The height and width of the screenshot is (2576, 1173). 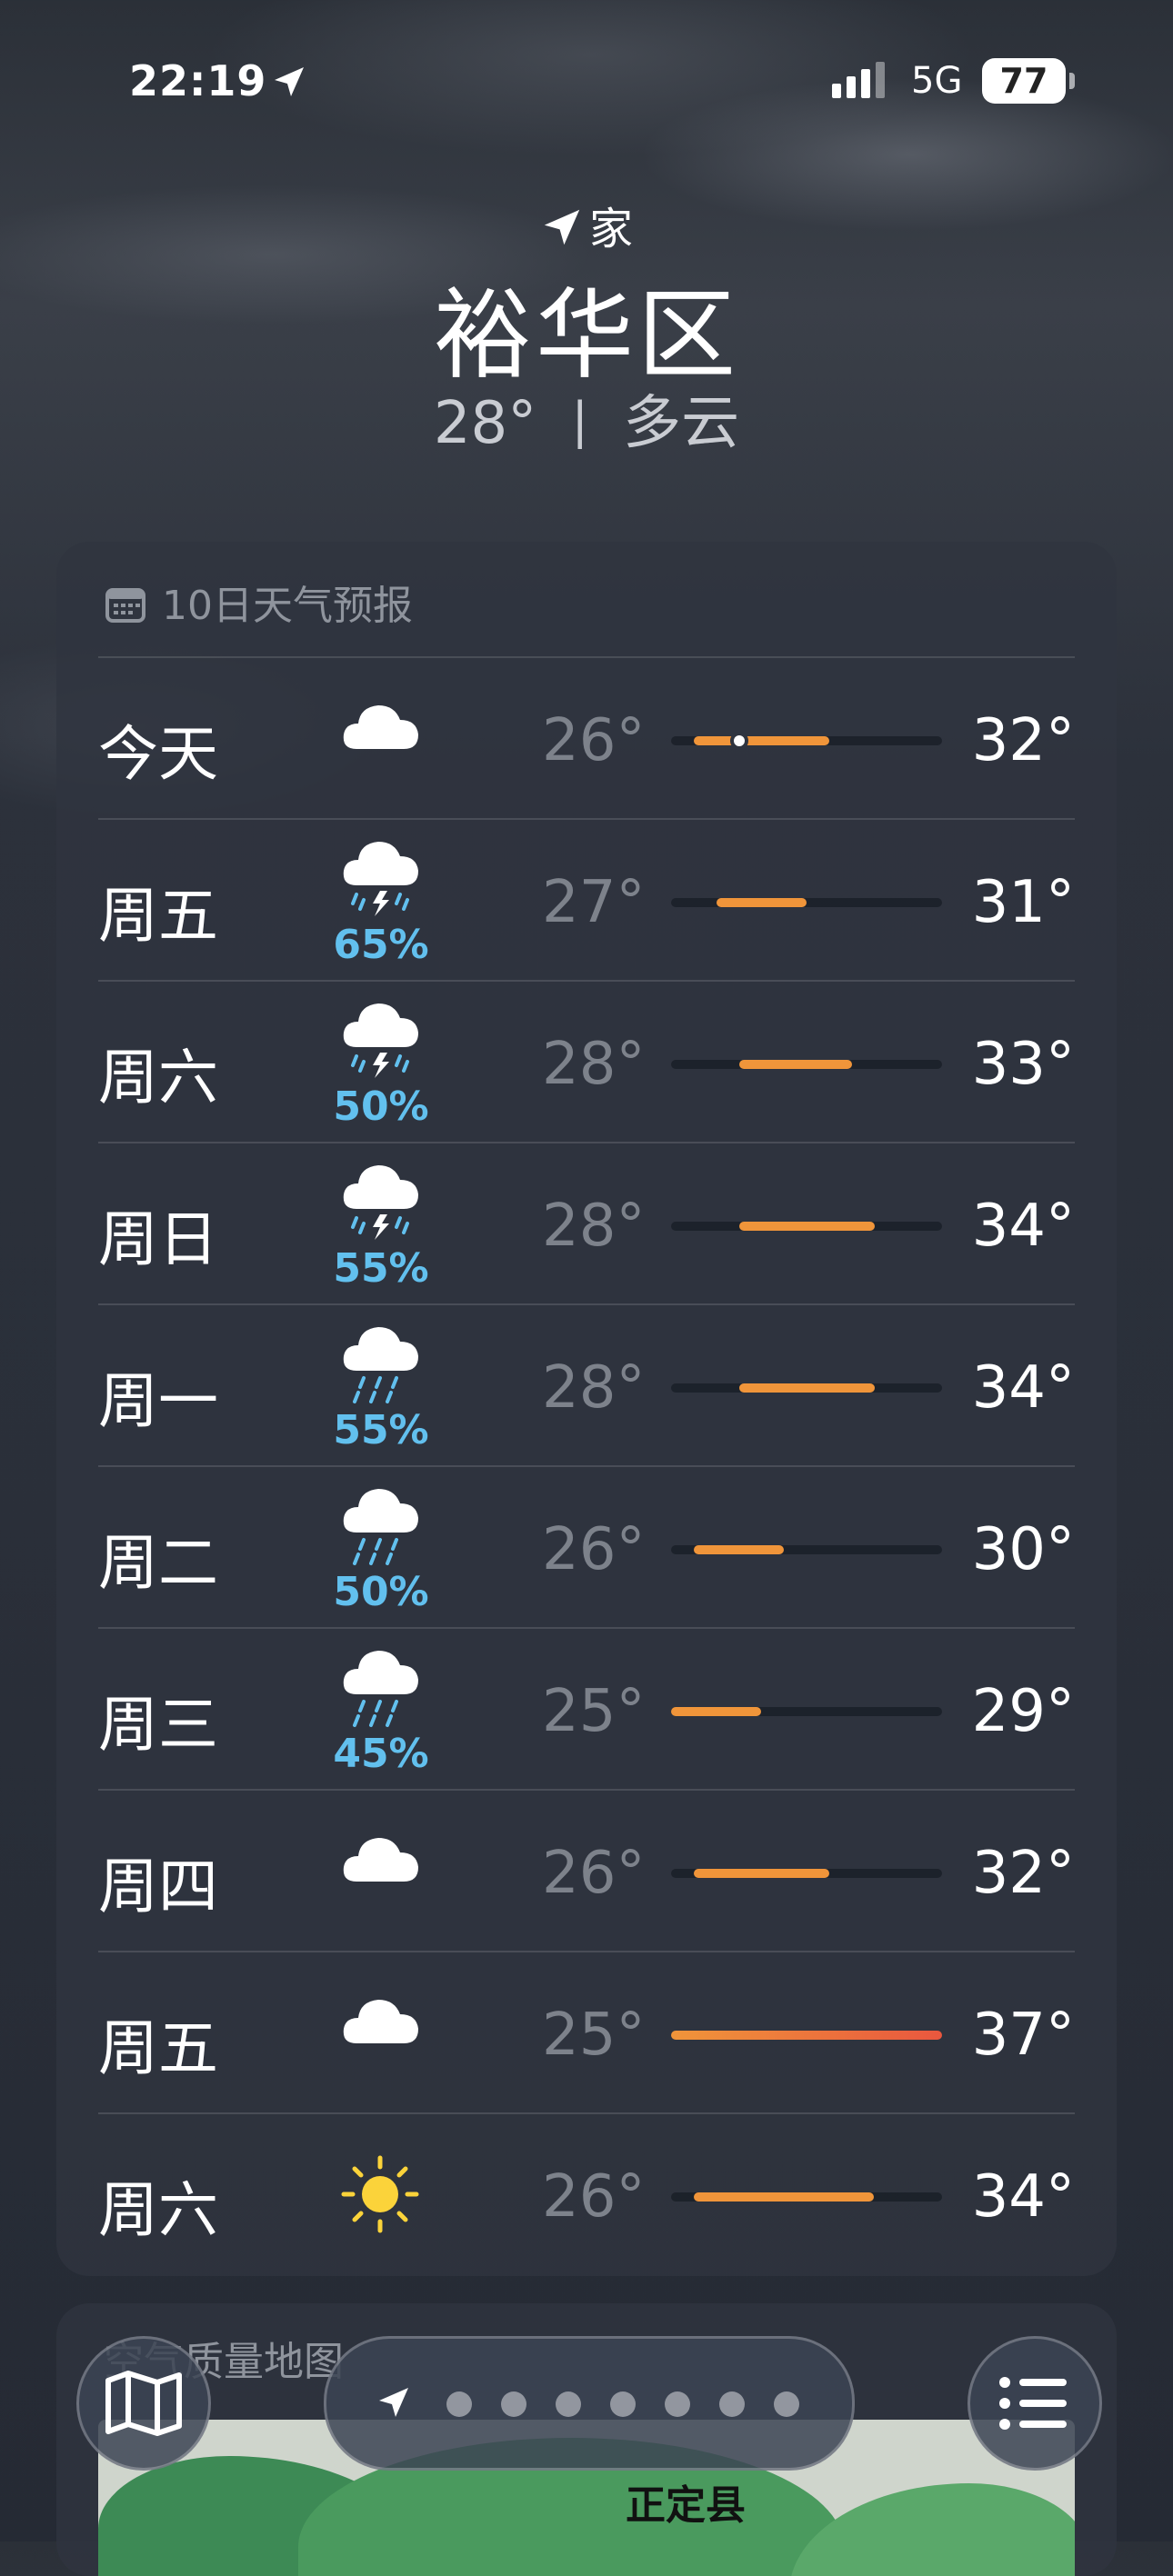 What do you see at coordinates (738, 741) in the screenshot?
I see `current-temp-marker` at bounding box center [738, 741].